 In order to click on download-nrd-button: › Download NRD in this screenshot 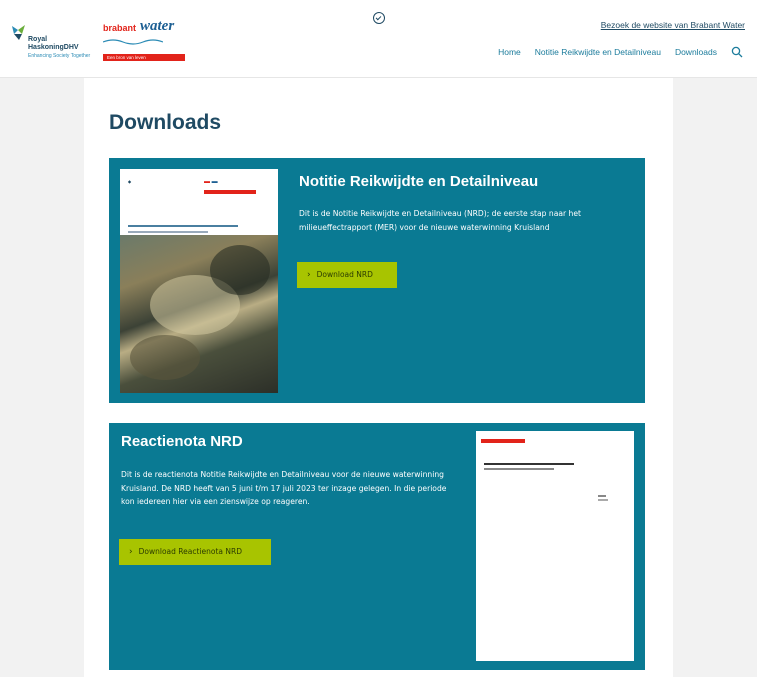, I will do `click(347, 275)`.